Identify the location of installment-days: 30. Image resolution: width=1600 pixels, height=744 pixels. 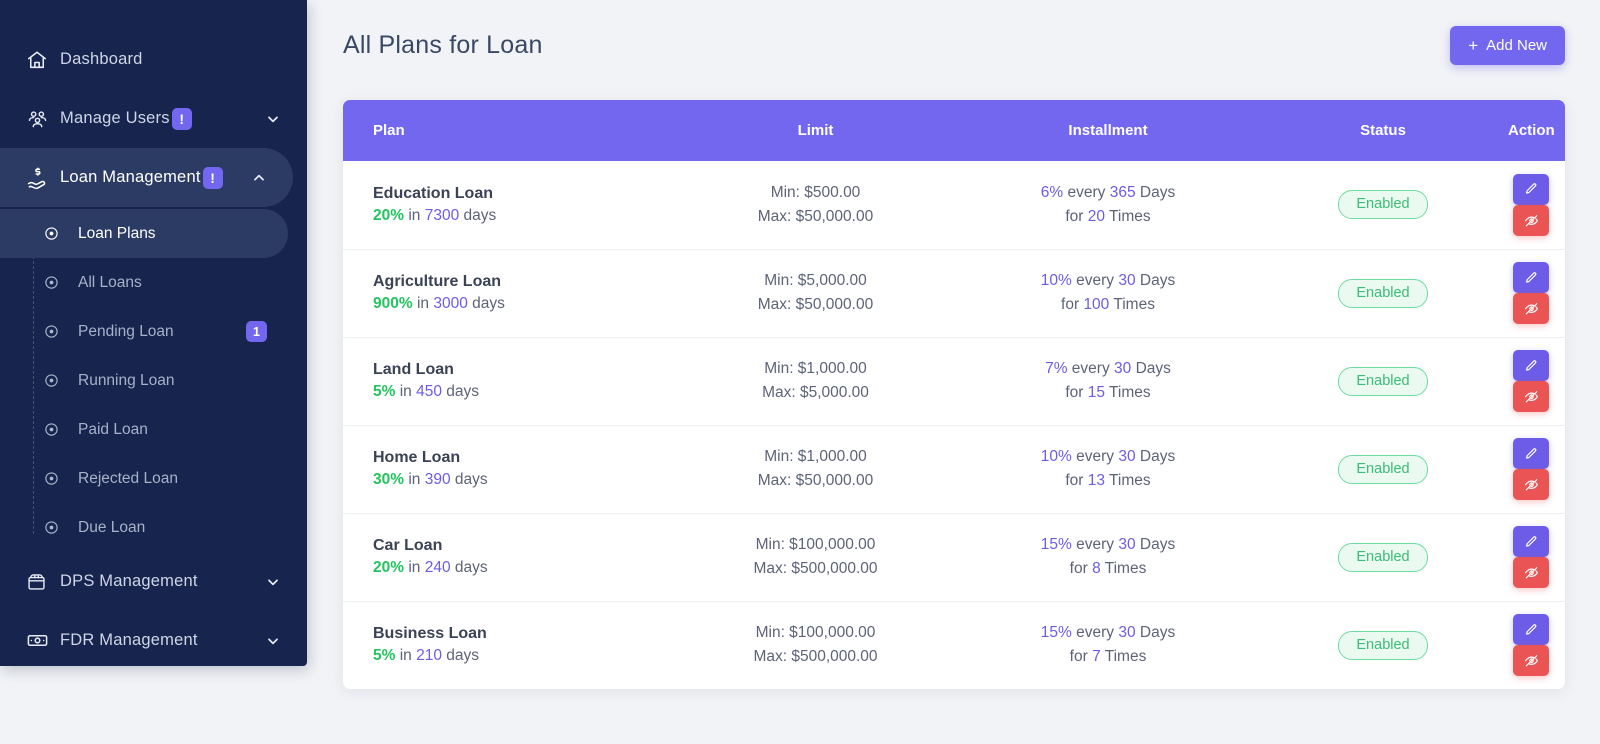
(1127, 633).